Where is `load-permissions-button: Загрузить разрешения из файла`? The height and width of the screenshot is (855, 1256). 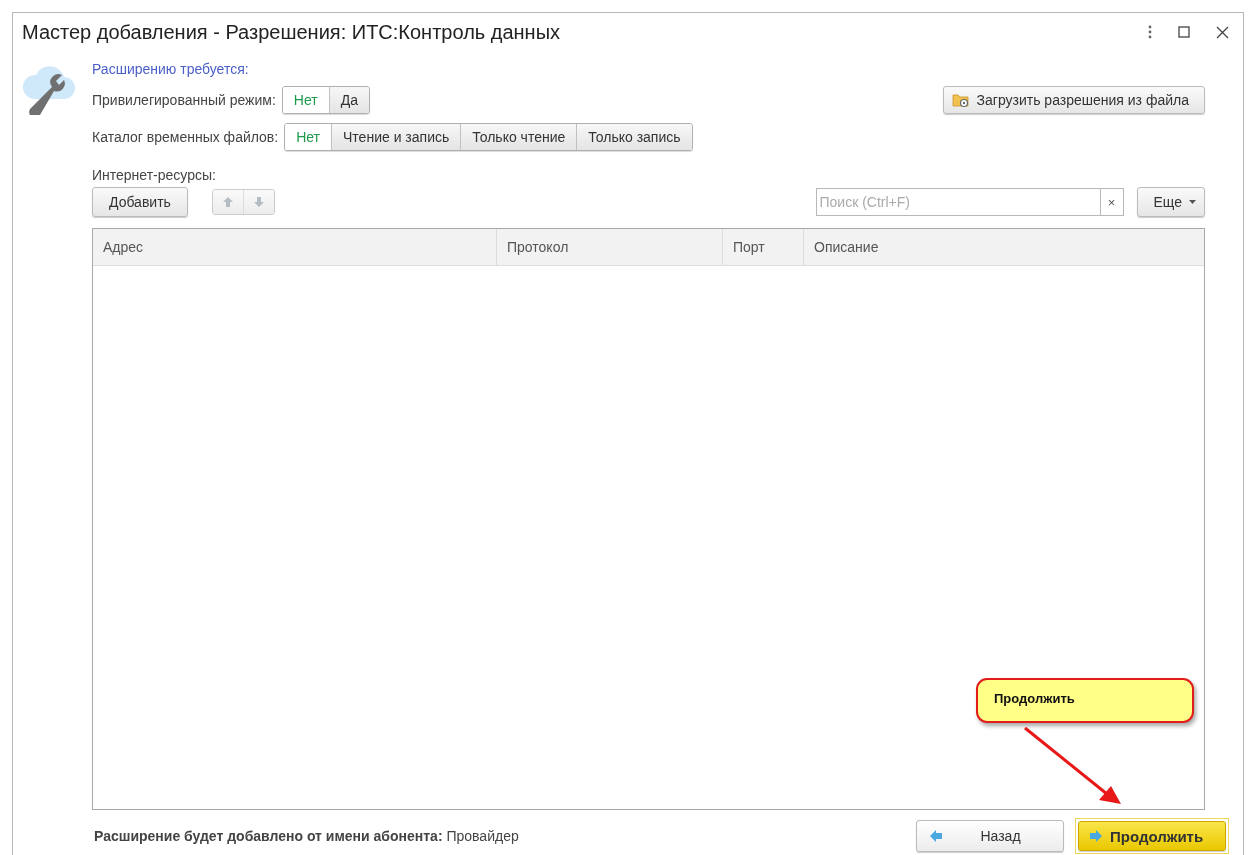
load-permissions-button: Загрузить разрешения из файла is located at coordinates (1073, 100).